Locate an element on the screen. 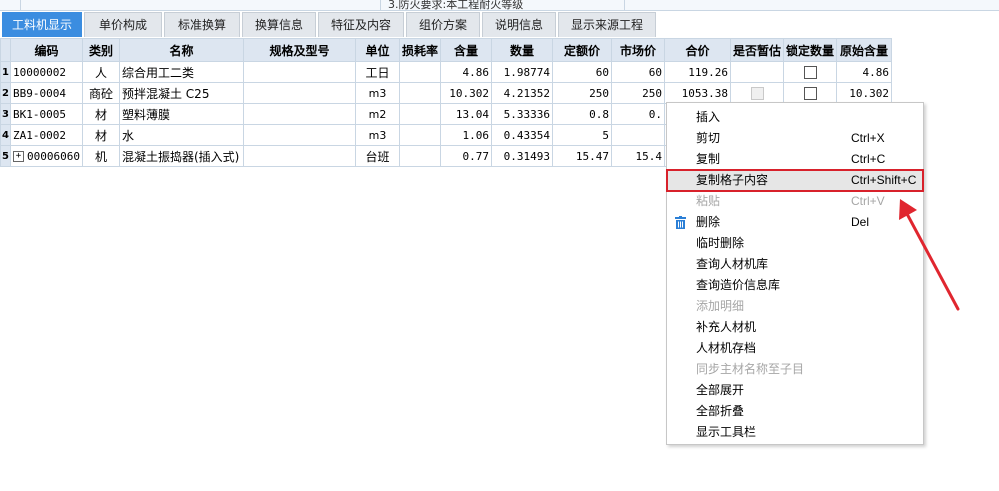  column-header: 编码 is located at coordinates (46, 50).